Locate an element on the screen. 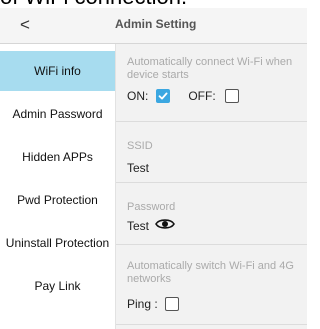  ping-label: Ping : is located at coordinates (142, 304).